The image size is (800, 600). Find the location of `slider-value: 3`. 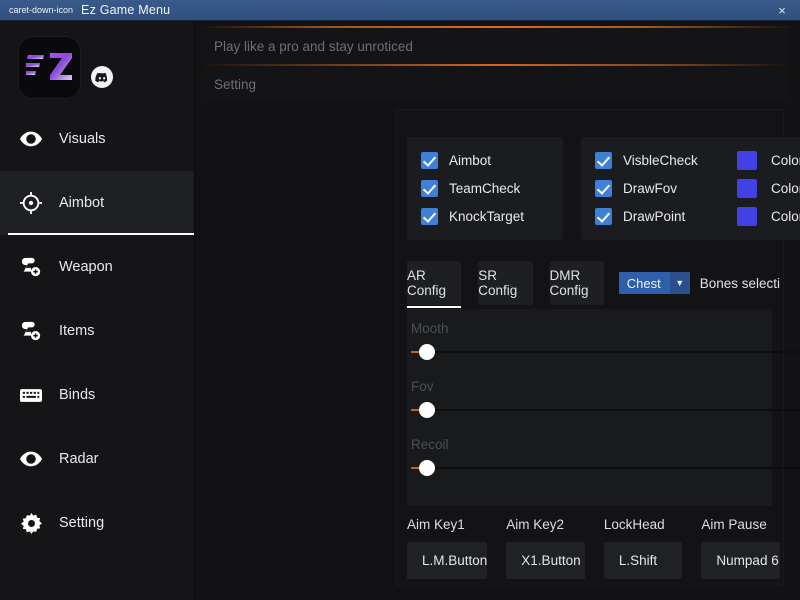

slider-value: 3 is located at coordinates (794, 467).